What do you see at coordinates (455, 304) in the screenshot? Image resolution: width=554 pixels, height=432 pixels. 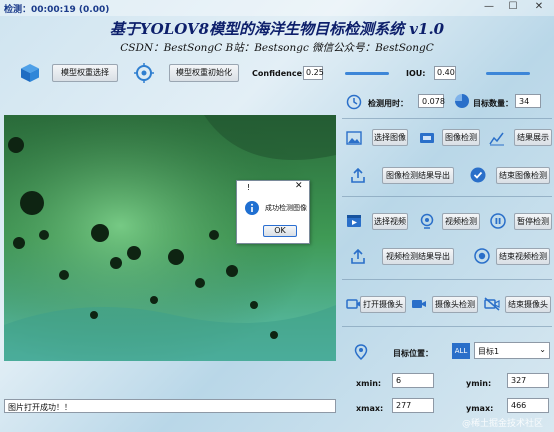 I see `camera-detect-button: 摄像头检测` at bounding box center [455, 304].